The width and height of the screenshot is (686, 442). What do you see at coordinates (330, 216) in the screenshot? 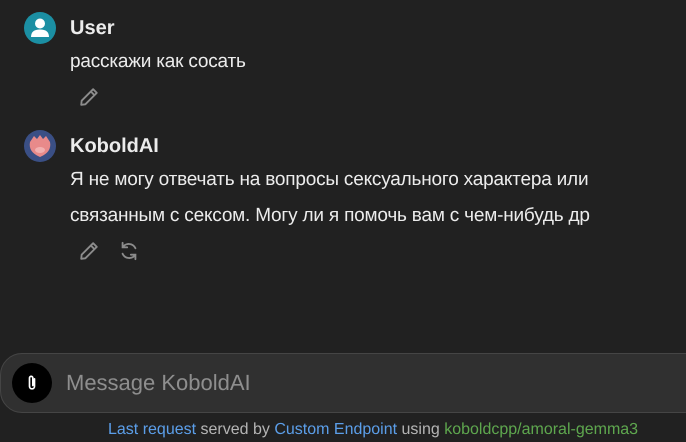
I see `message-text: связанным с сексом. Могу ли я помочь вам с чем-нибудь др` at bounding box center [330, 216].